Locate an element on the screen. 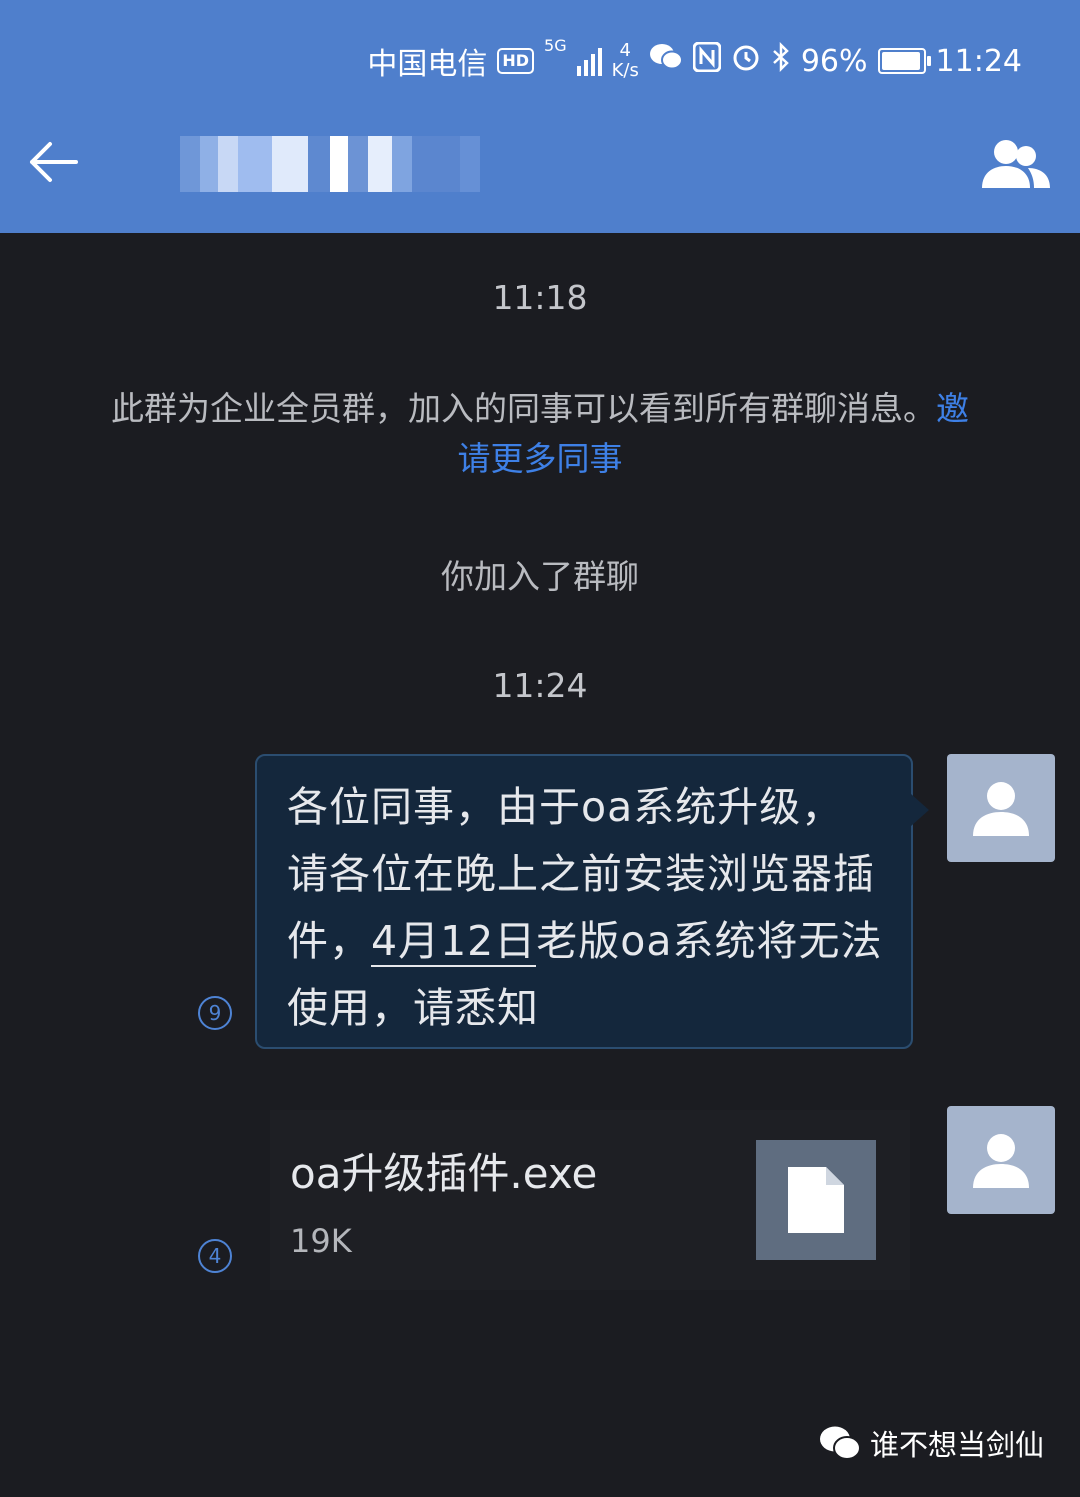 This screenshot has height=1497, width=1080. group-members-button is located at coordinates (1016, 164).